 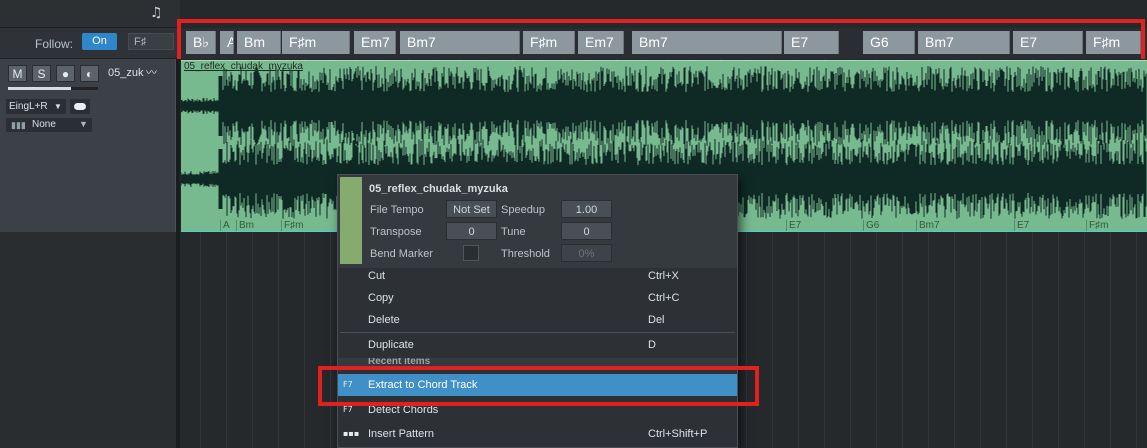 What do you see at coordinates (889, 42) in the screenshot?
I see `chord-block: G6` at bounding box center [889, 42].